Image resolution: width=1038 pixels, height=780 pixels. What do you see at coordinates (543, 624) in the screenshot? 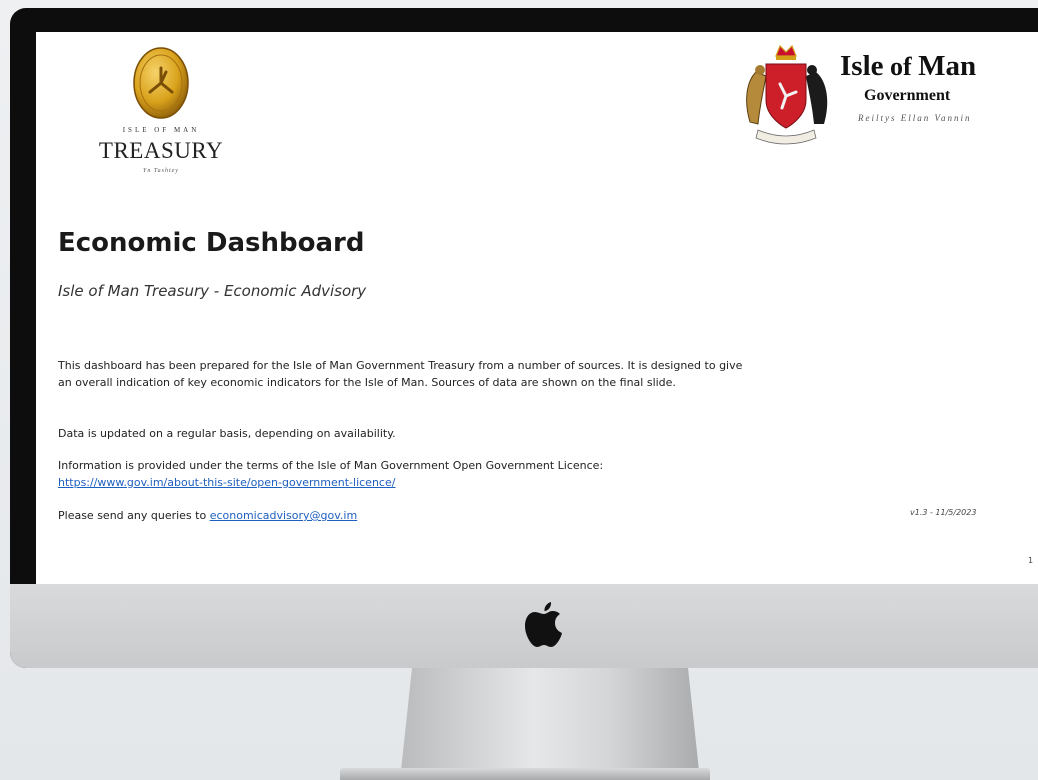
I see `apple-logo-icon` at bounding box center [543, 624].